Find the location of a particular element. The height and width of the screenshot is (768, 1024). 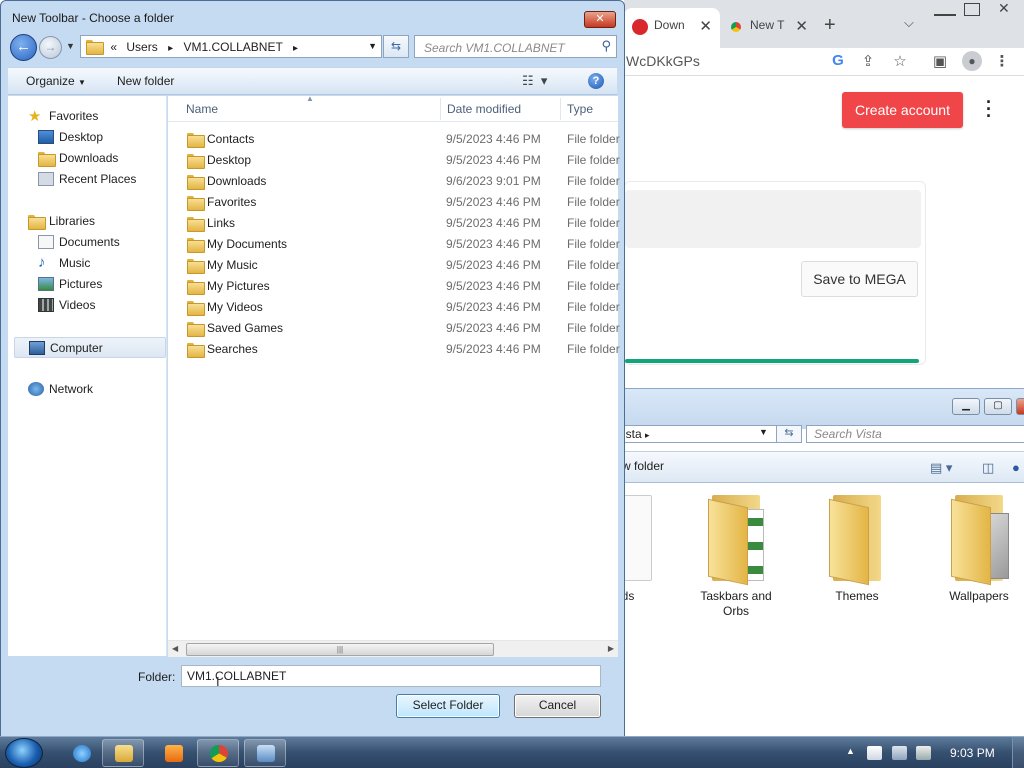

tab-search-chevron-icon: ⌵ is located at coordinates (909, 23).